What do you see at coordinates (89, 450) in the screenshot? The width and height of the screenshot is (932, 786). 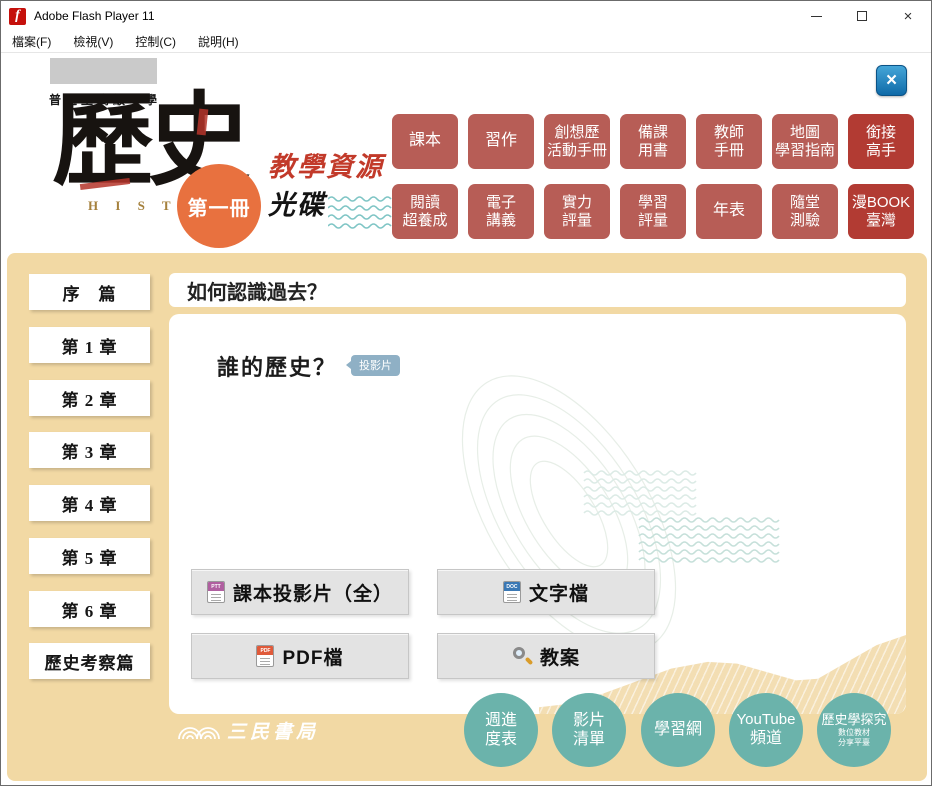 I see `sidebar-item-chapter-3: 第 3 章` at bounding box center [89, 450].